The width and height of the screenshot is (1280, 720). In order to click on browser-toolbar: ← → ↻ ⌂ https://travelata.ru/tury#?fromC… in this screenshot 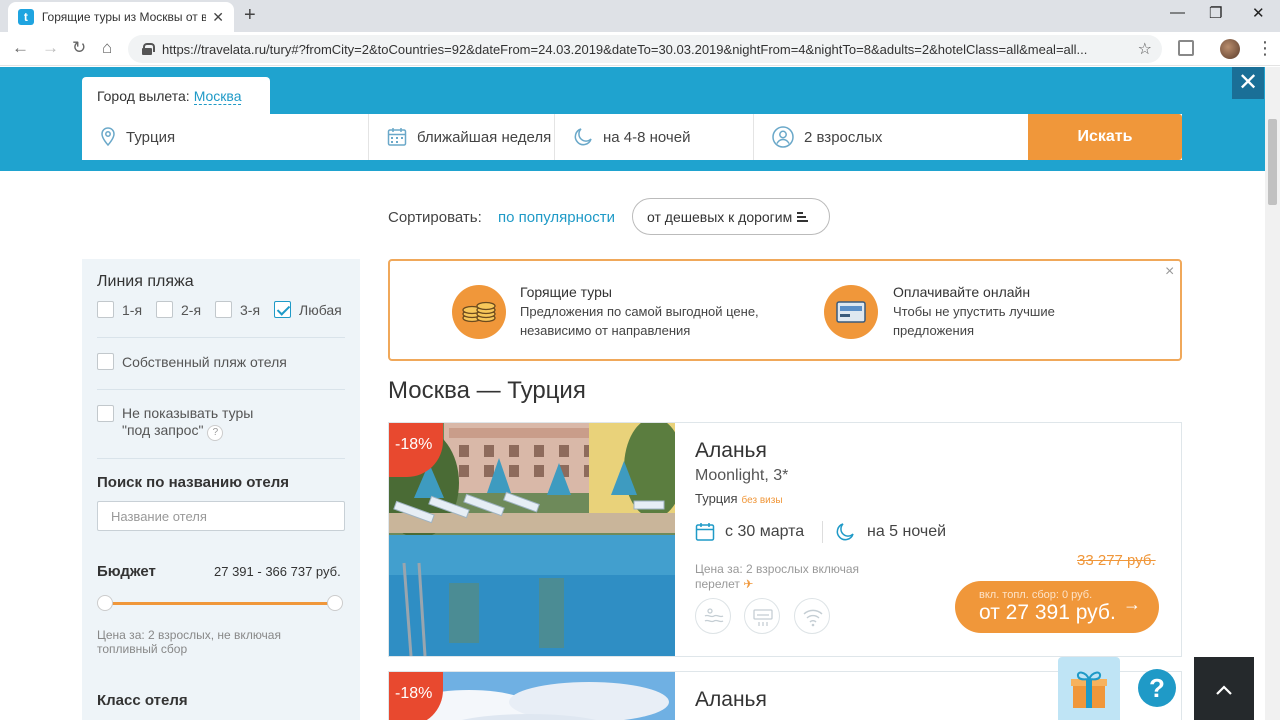, I will do `click(640, 49)`.